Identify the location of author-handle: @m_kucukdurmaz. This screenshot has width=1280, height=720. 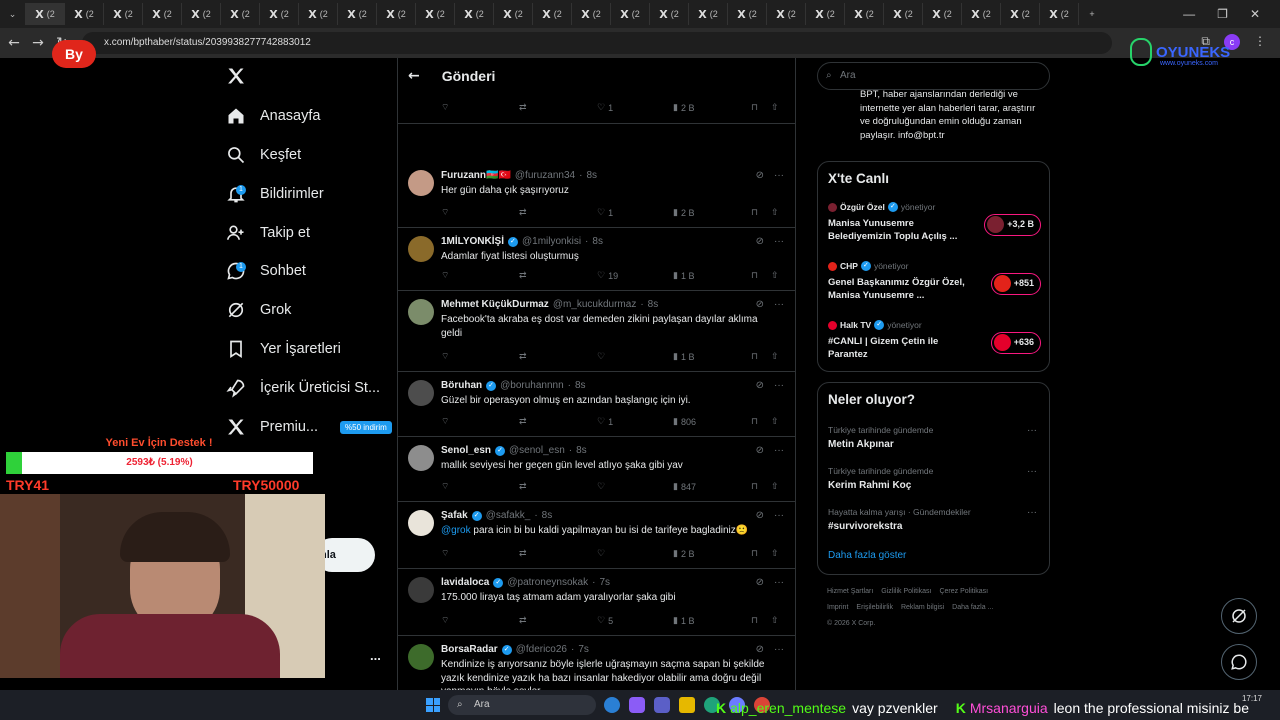
(595, 304).